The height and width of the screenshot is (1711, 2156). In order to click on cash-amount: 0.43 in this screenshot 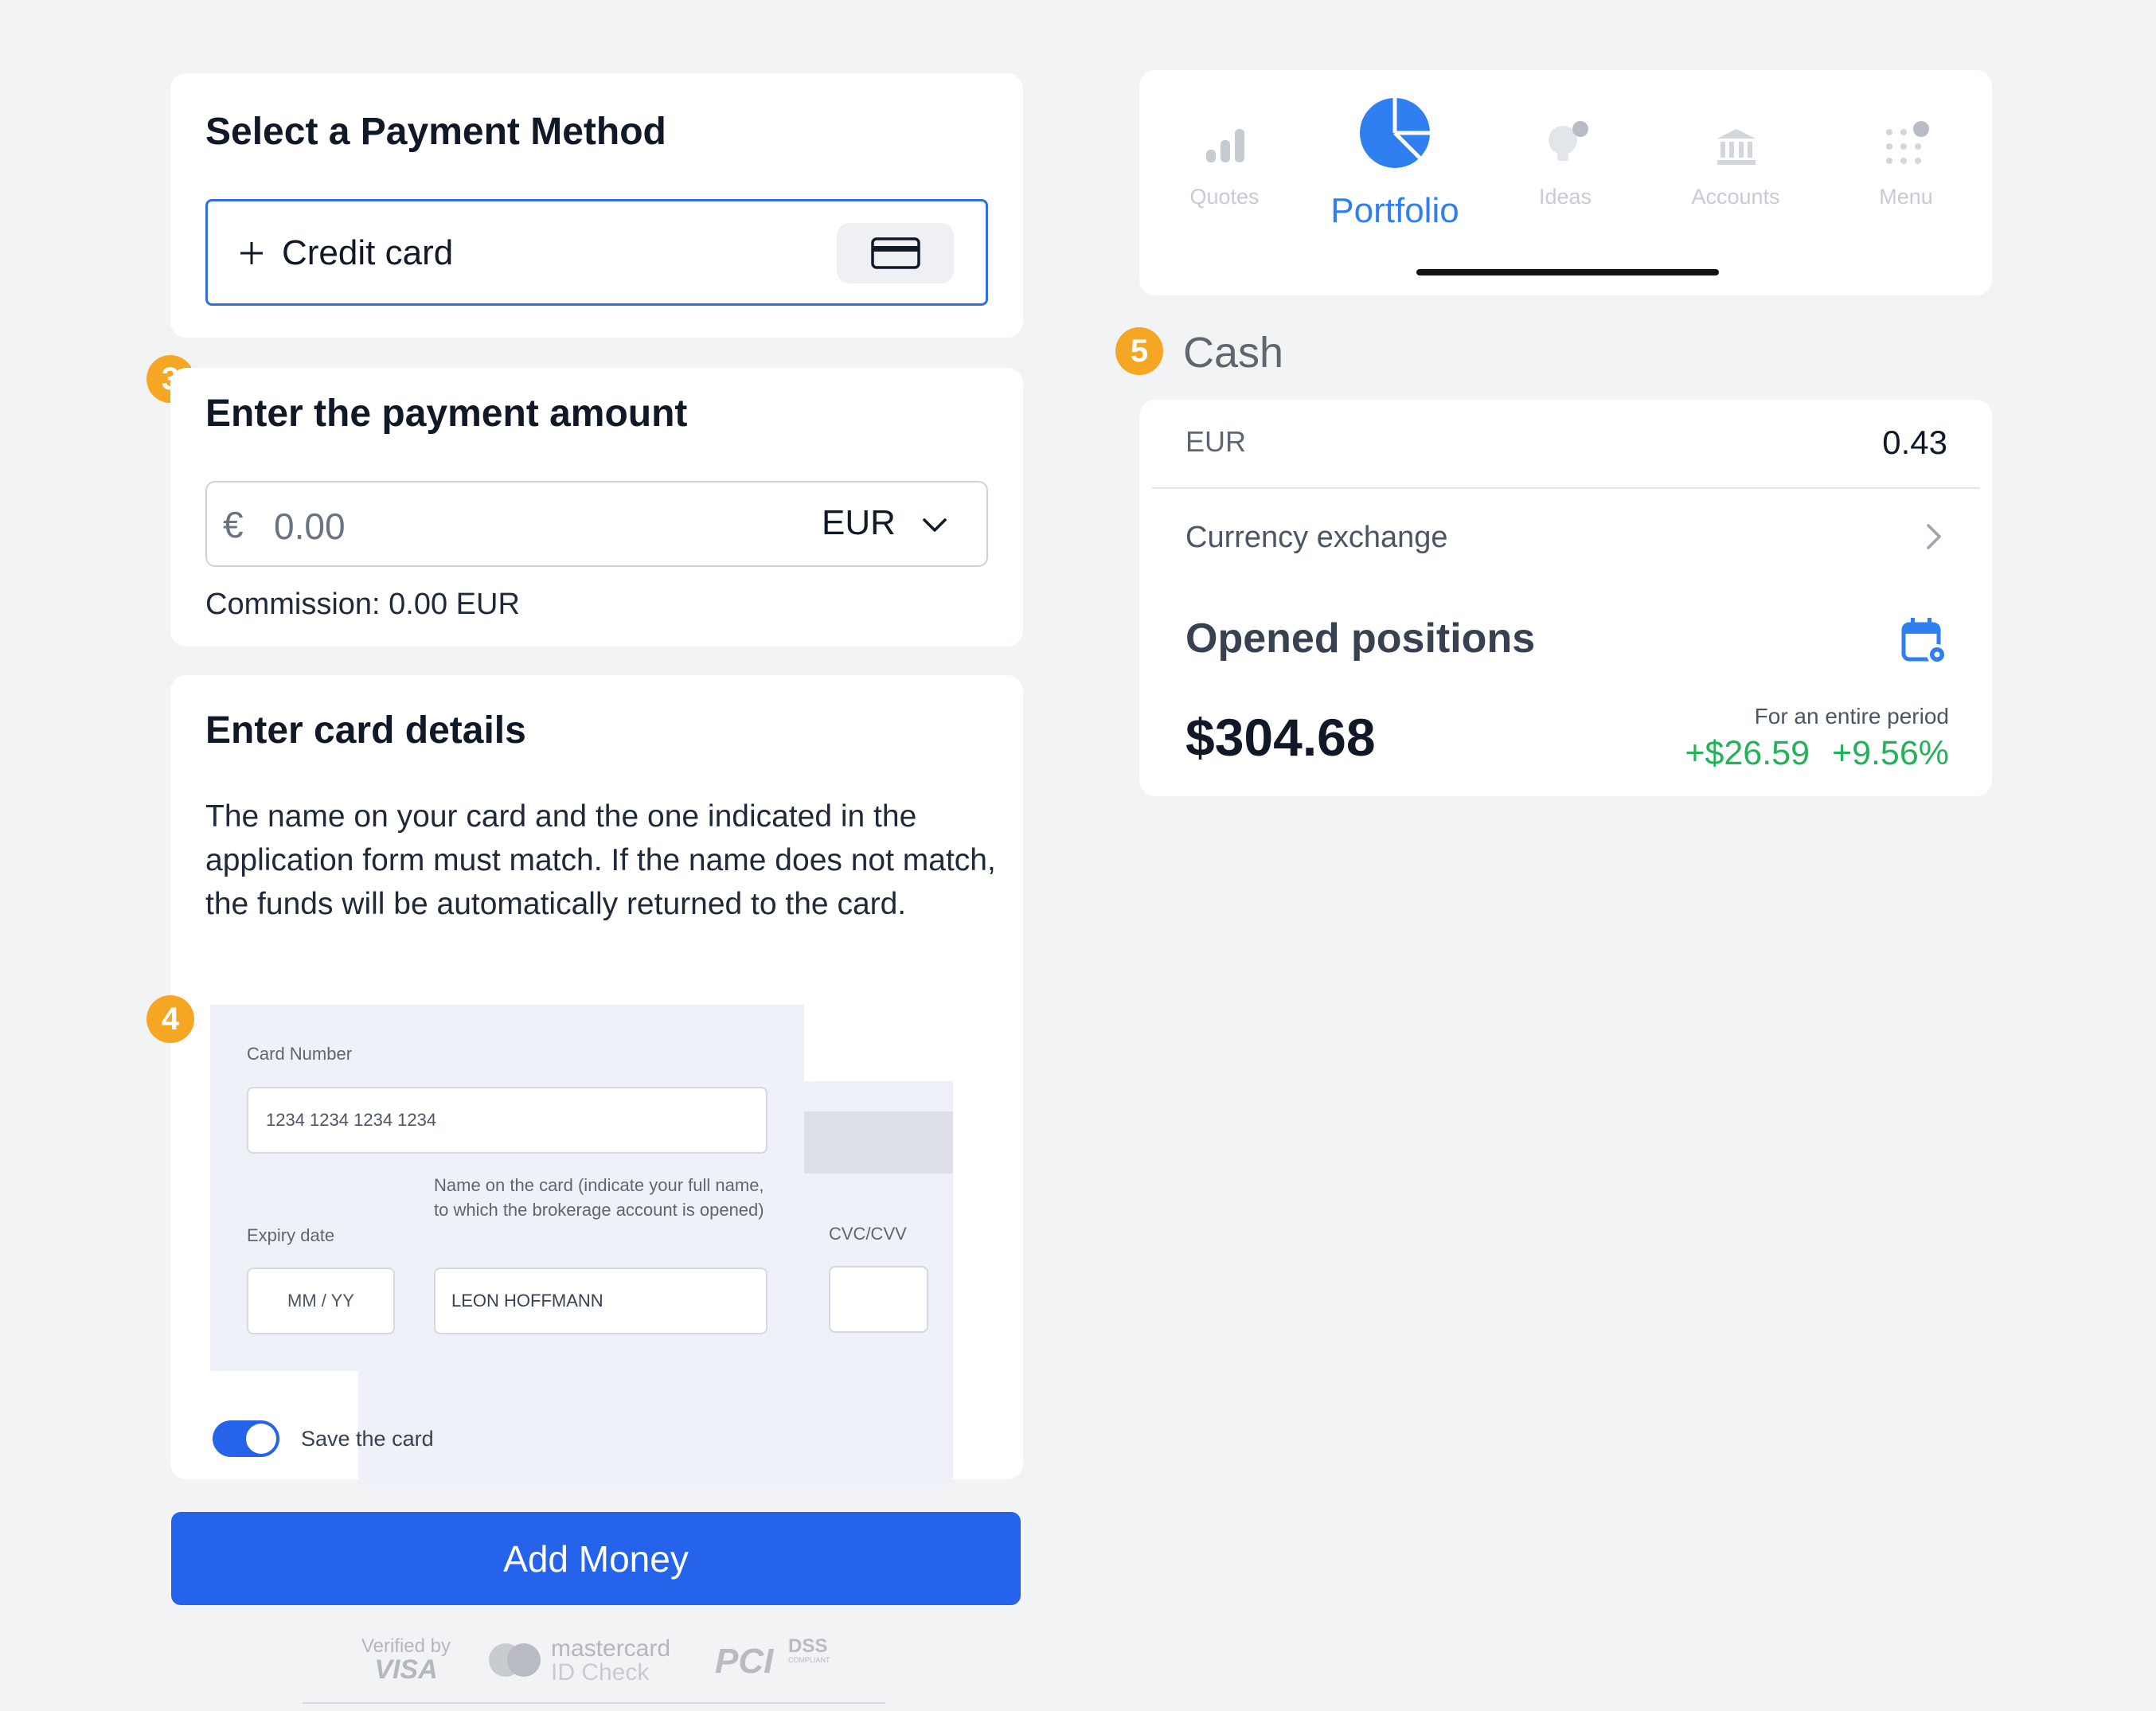, I will do `click(1914, 442)`.